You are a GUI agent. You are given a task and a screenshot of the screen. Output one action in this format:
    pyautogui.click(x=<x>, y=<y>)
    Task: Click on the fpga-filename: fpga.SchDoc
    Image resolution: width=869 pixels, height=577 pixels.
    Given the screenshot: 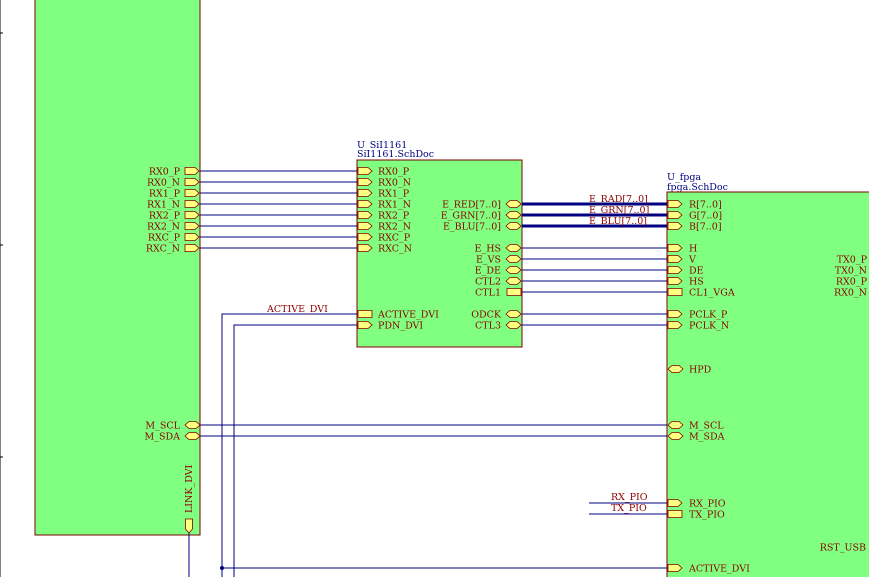 What is the action you would take?
    pyautogui.click(x=697, y=187)
    